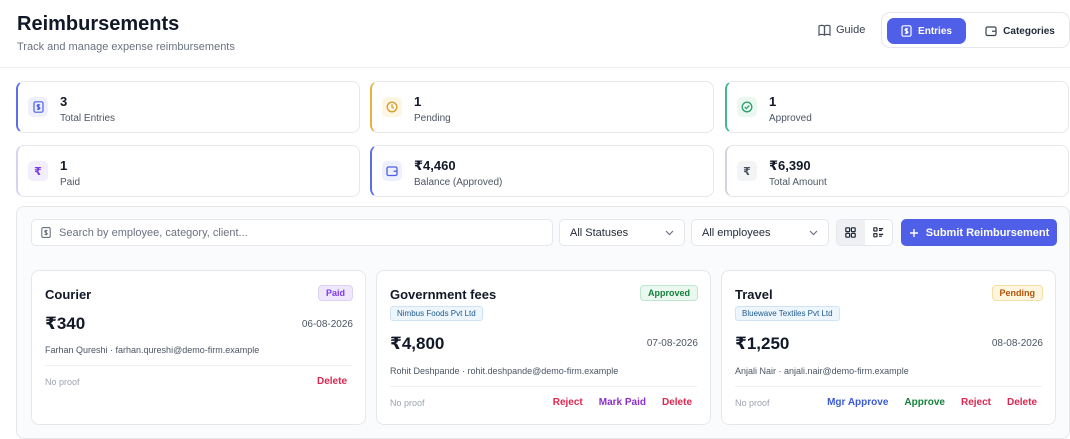 The image size is (1070, 439). Describe the element at coordinates (335, 293) in the screenshot. I see `status-badge: Paid` at that location.